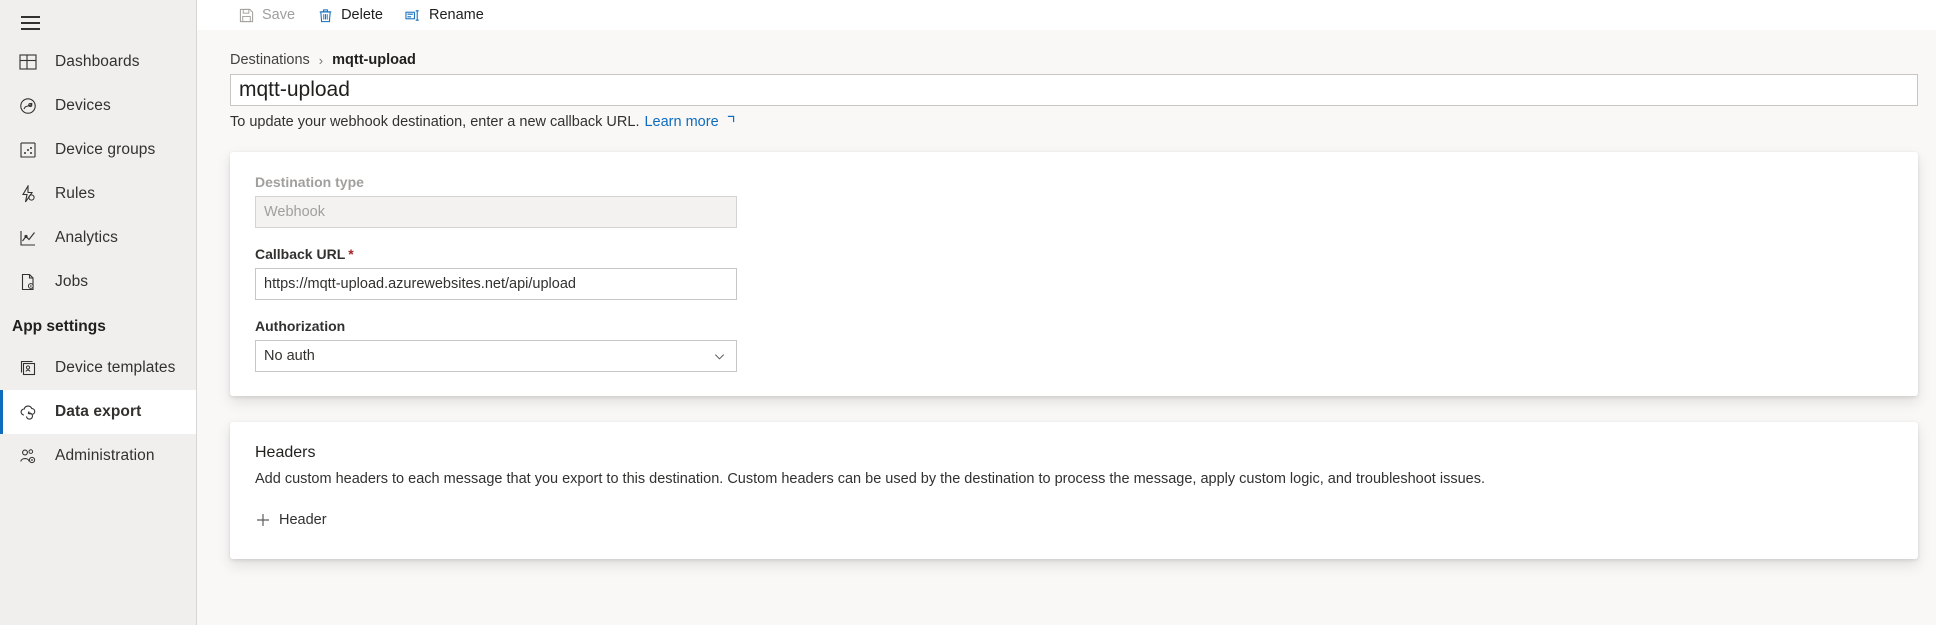 Image resolution: width=1936 pixels, height=625 pixels. I want to click on sidebar-item-device-groups: Device groups, so click(98, 150).